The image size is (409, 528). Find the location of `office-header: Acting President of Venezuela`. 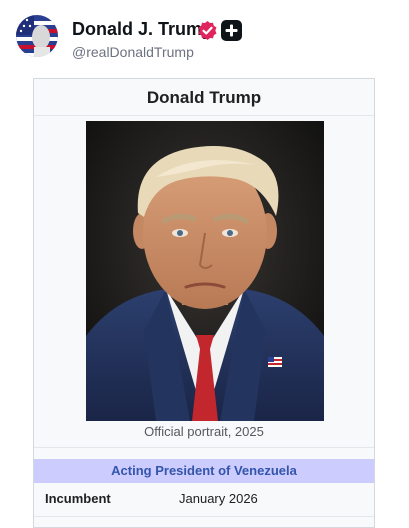

office-header: Acting President of Venezuela is located at coordinates (204, 471).